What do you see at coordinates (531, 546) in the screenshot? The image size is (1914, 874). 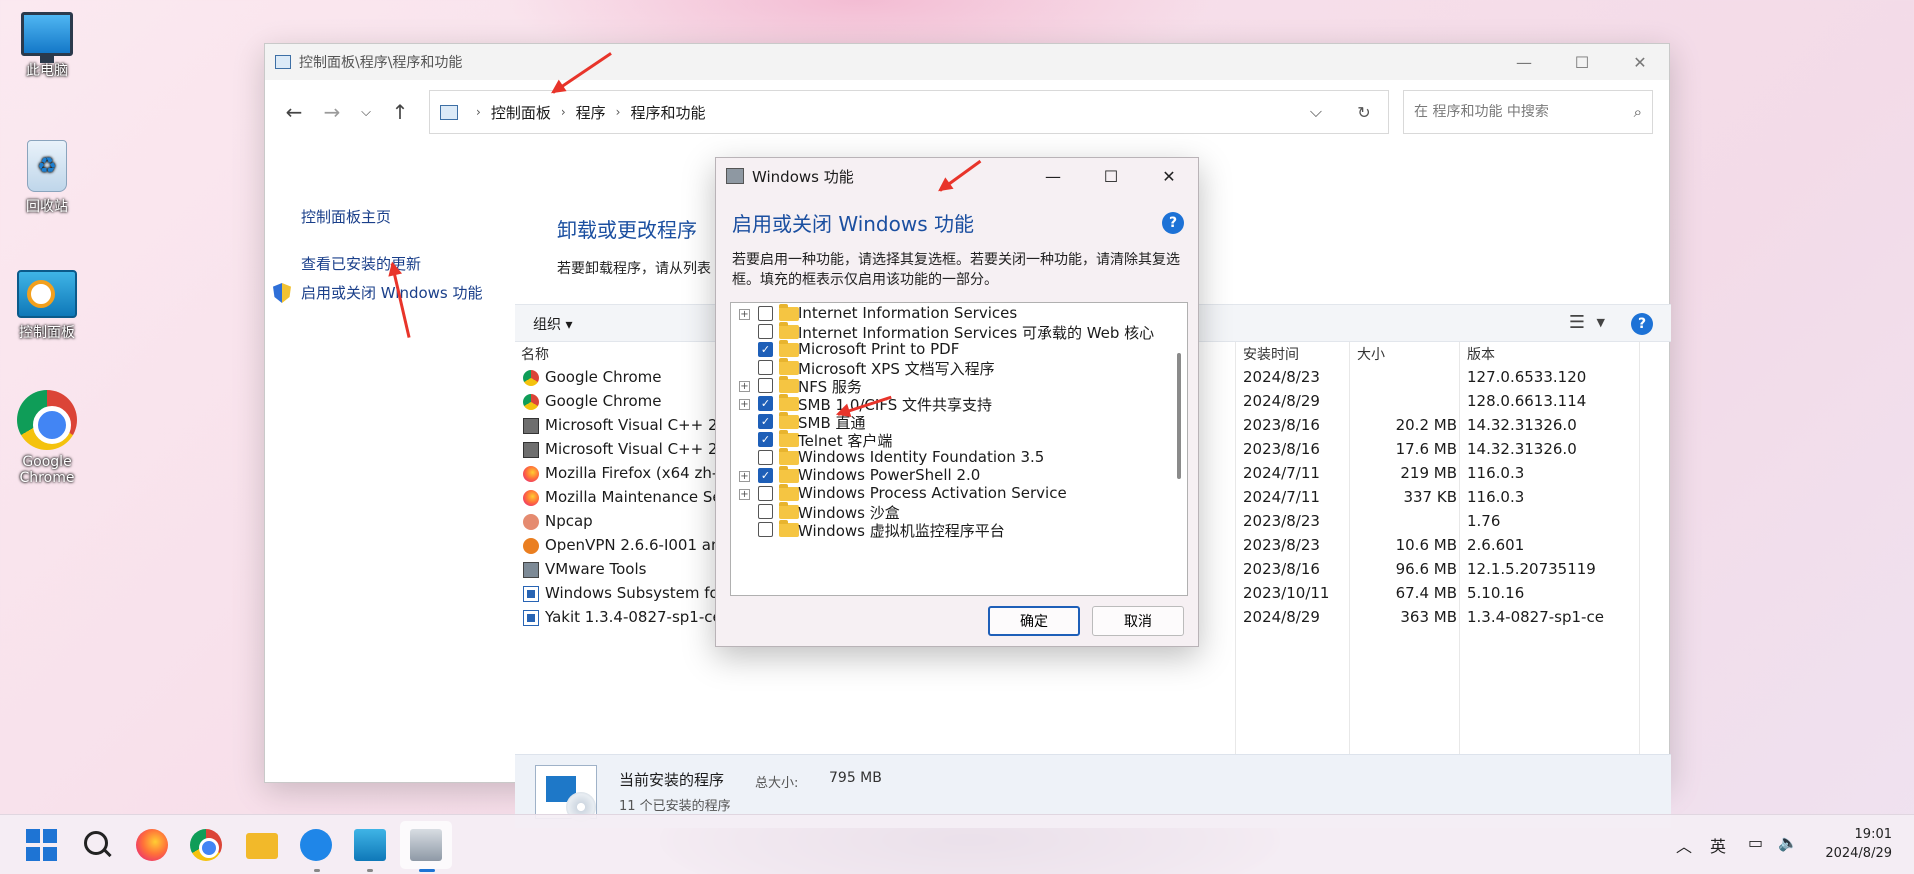 I see `openvpn-icon` at bounding box center [531, 546].